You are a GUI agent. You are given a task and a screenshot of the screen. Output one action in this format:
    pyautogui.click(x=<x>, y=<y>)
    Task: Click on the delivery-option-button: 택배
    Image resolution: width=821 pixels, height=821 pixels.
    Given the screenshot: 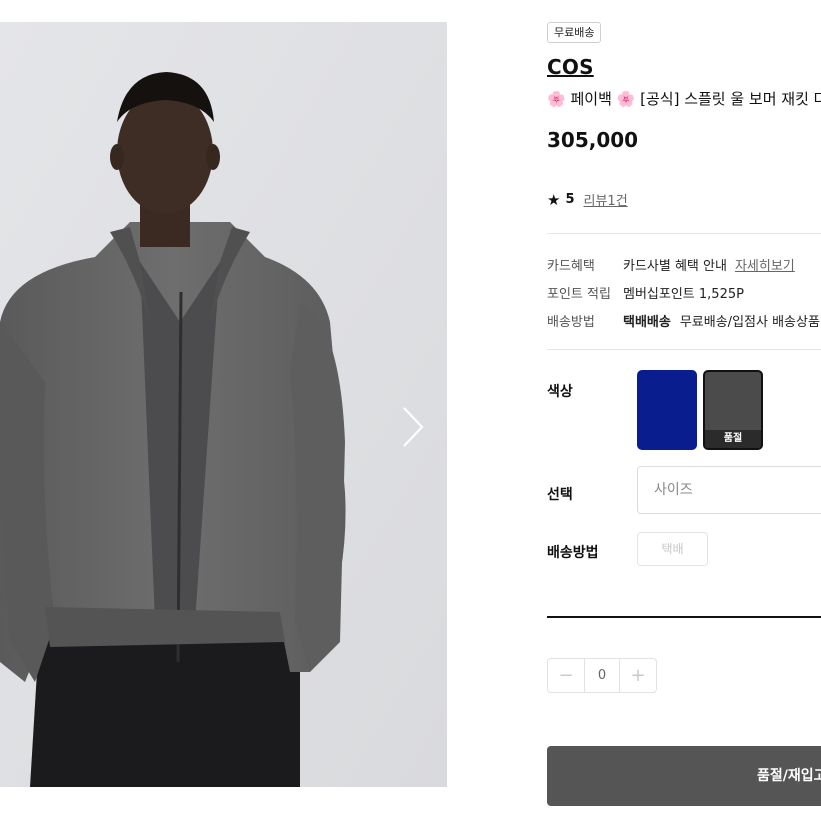 What is the action you would take?
    pyautogui.click(x=672, y=549)
    